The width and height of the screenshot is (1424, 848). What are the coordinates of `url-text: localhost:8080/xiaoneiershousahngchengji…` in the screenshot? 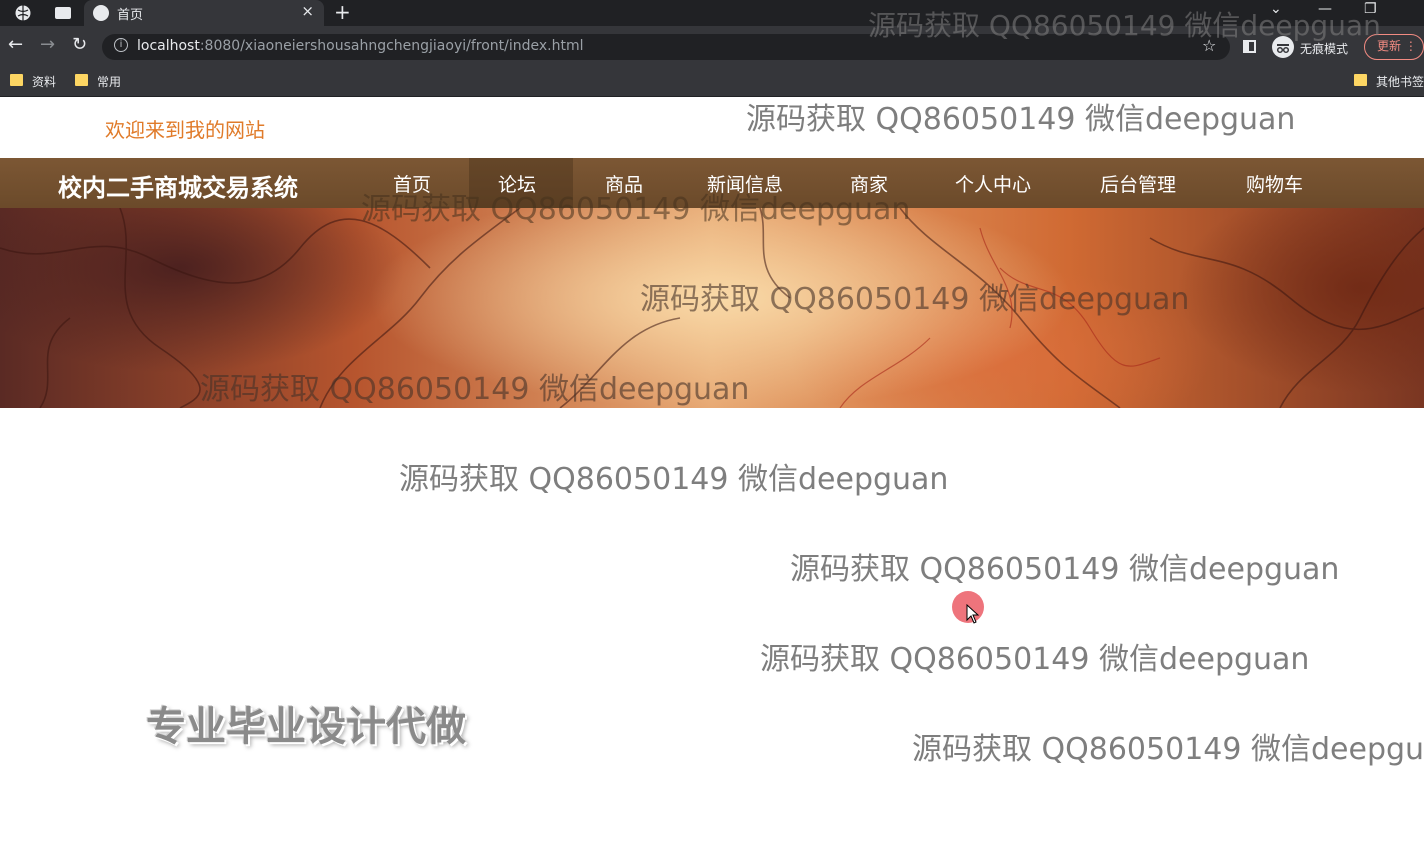 It's located at (360, 46).